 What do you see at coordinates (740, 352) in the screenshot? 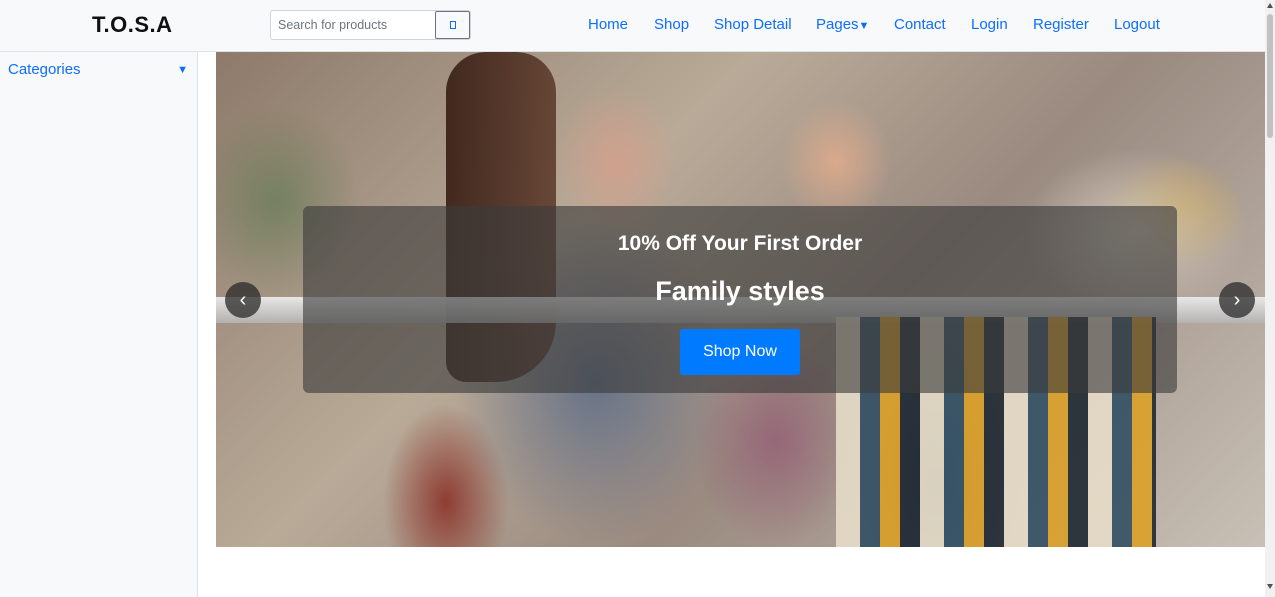
I see `shop-now-button: Shop Now` at bounding box center [740, 352].